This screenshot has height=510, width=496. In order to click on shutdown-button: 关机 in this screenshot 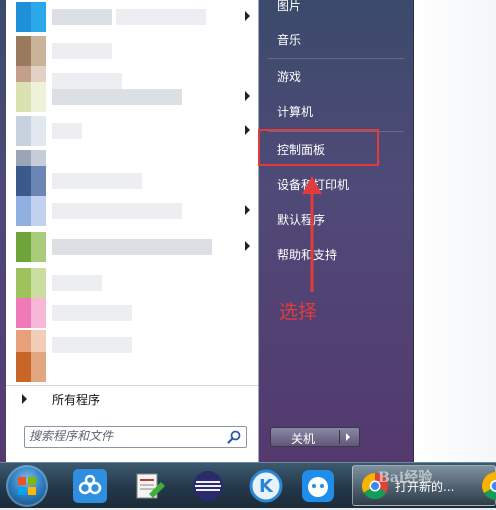, I will do `click(315, 437)`.